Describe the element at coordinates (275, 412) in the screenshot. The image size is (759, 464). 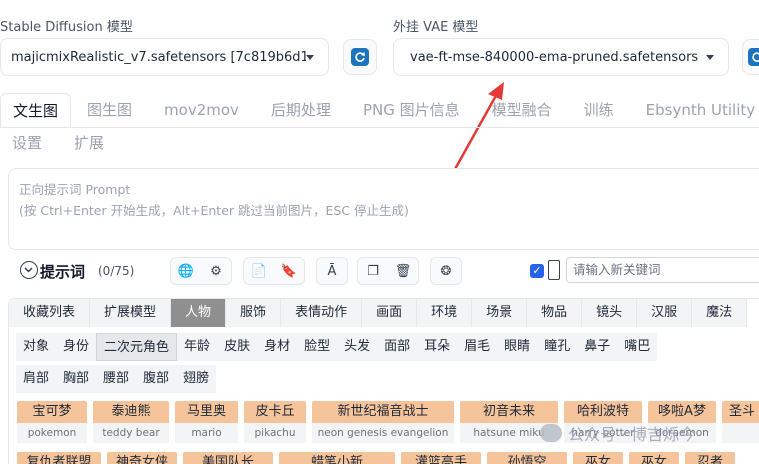
I see `tag-card-zh: 皮卡丘` at that location.